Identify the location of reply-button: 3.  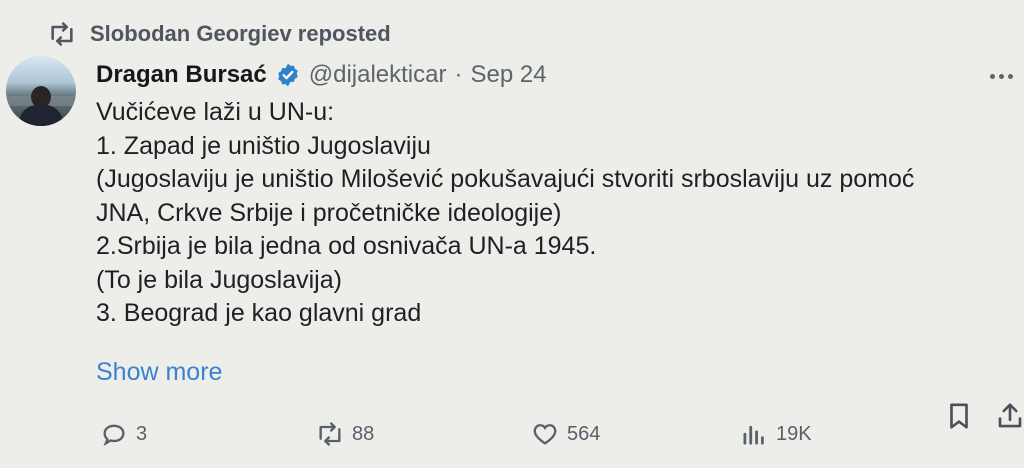
(123, 434).